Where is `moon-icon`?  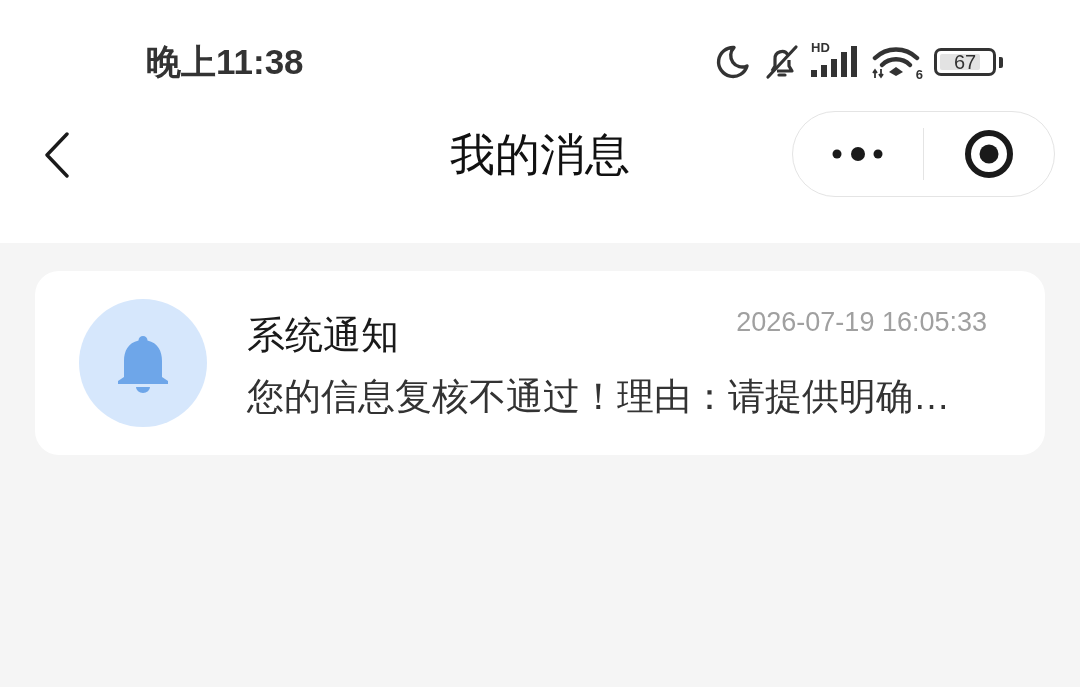
moon-icon is located at coordinates (732, 62).